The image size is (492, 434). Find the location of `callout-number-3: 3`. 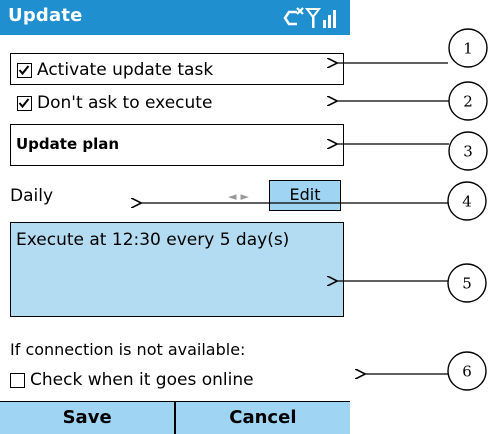

callout-number-3: 3 is located at coordinates (468, 152).